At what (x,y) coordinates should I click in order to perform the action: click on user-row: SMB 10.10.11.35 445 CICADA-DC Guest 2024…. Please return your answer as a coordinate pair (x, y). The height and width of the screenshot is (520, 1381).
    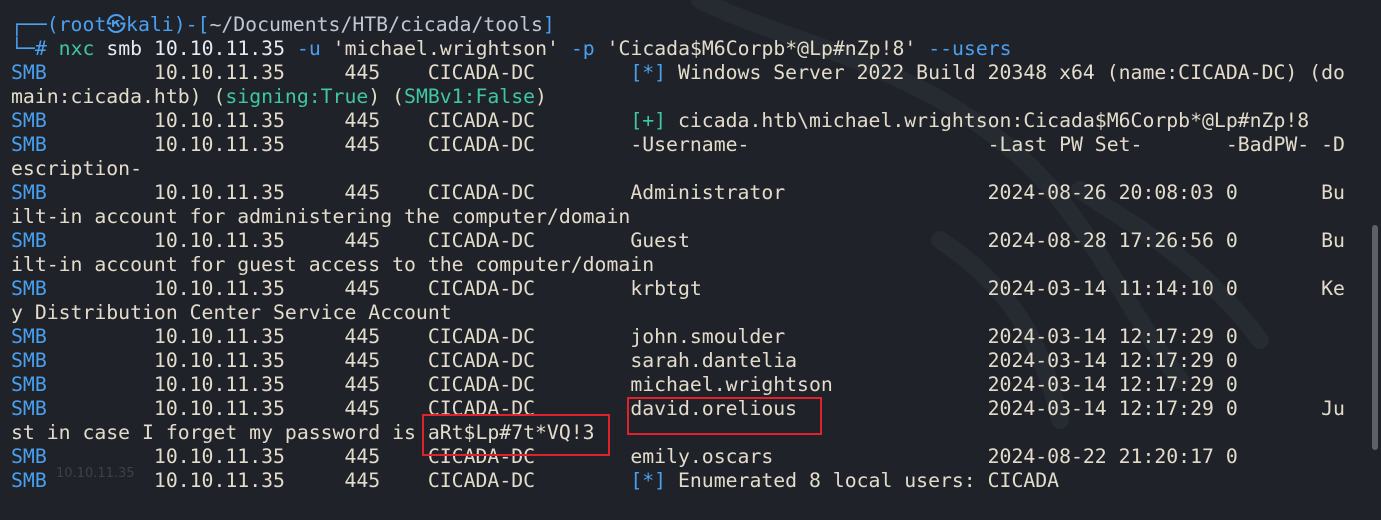
    Looking at the image, I should click on (688, 241).